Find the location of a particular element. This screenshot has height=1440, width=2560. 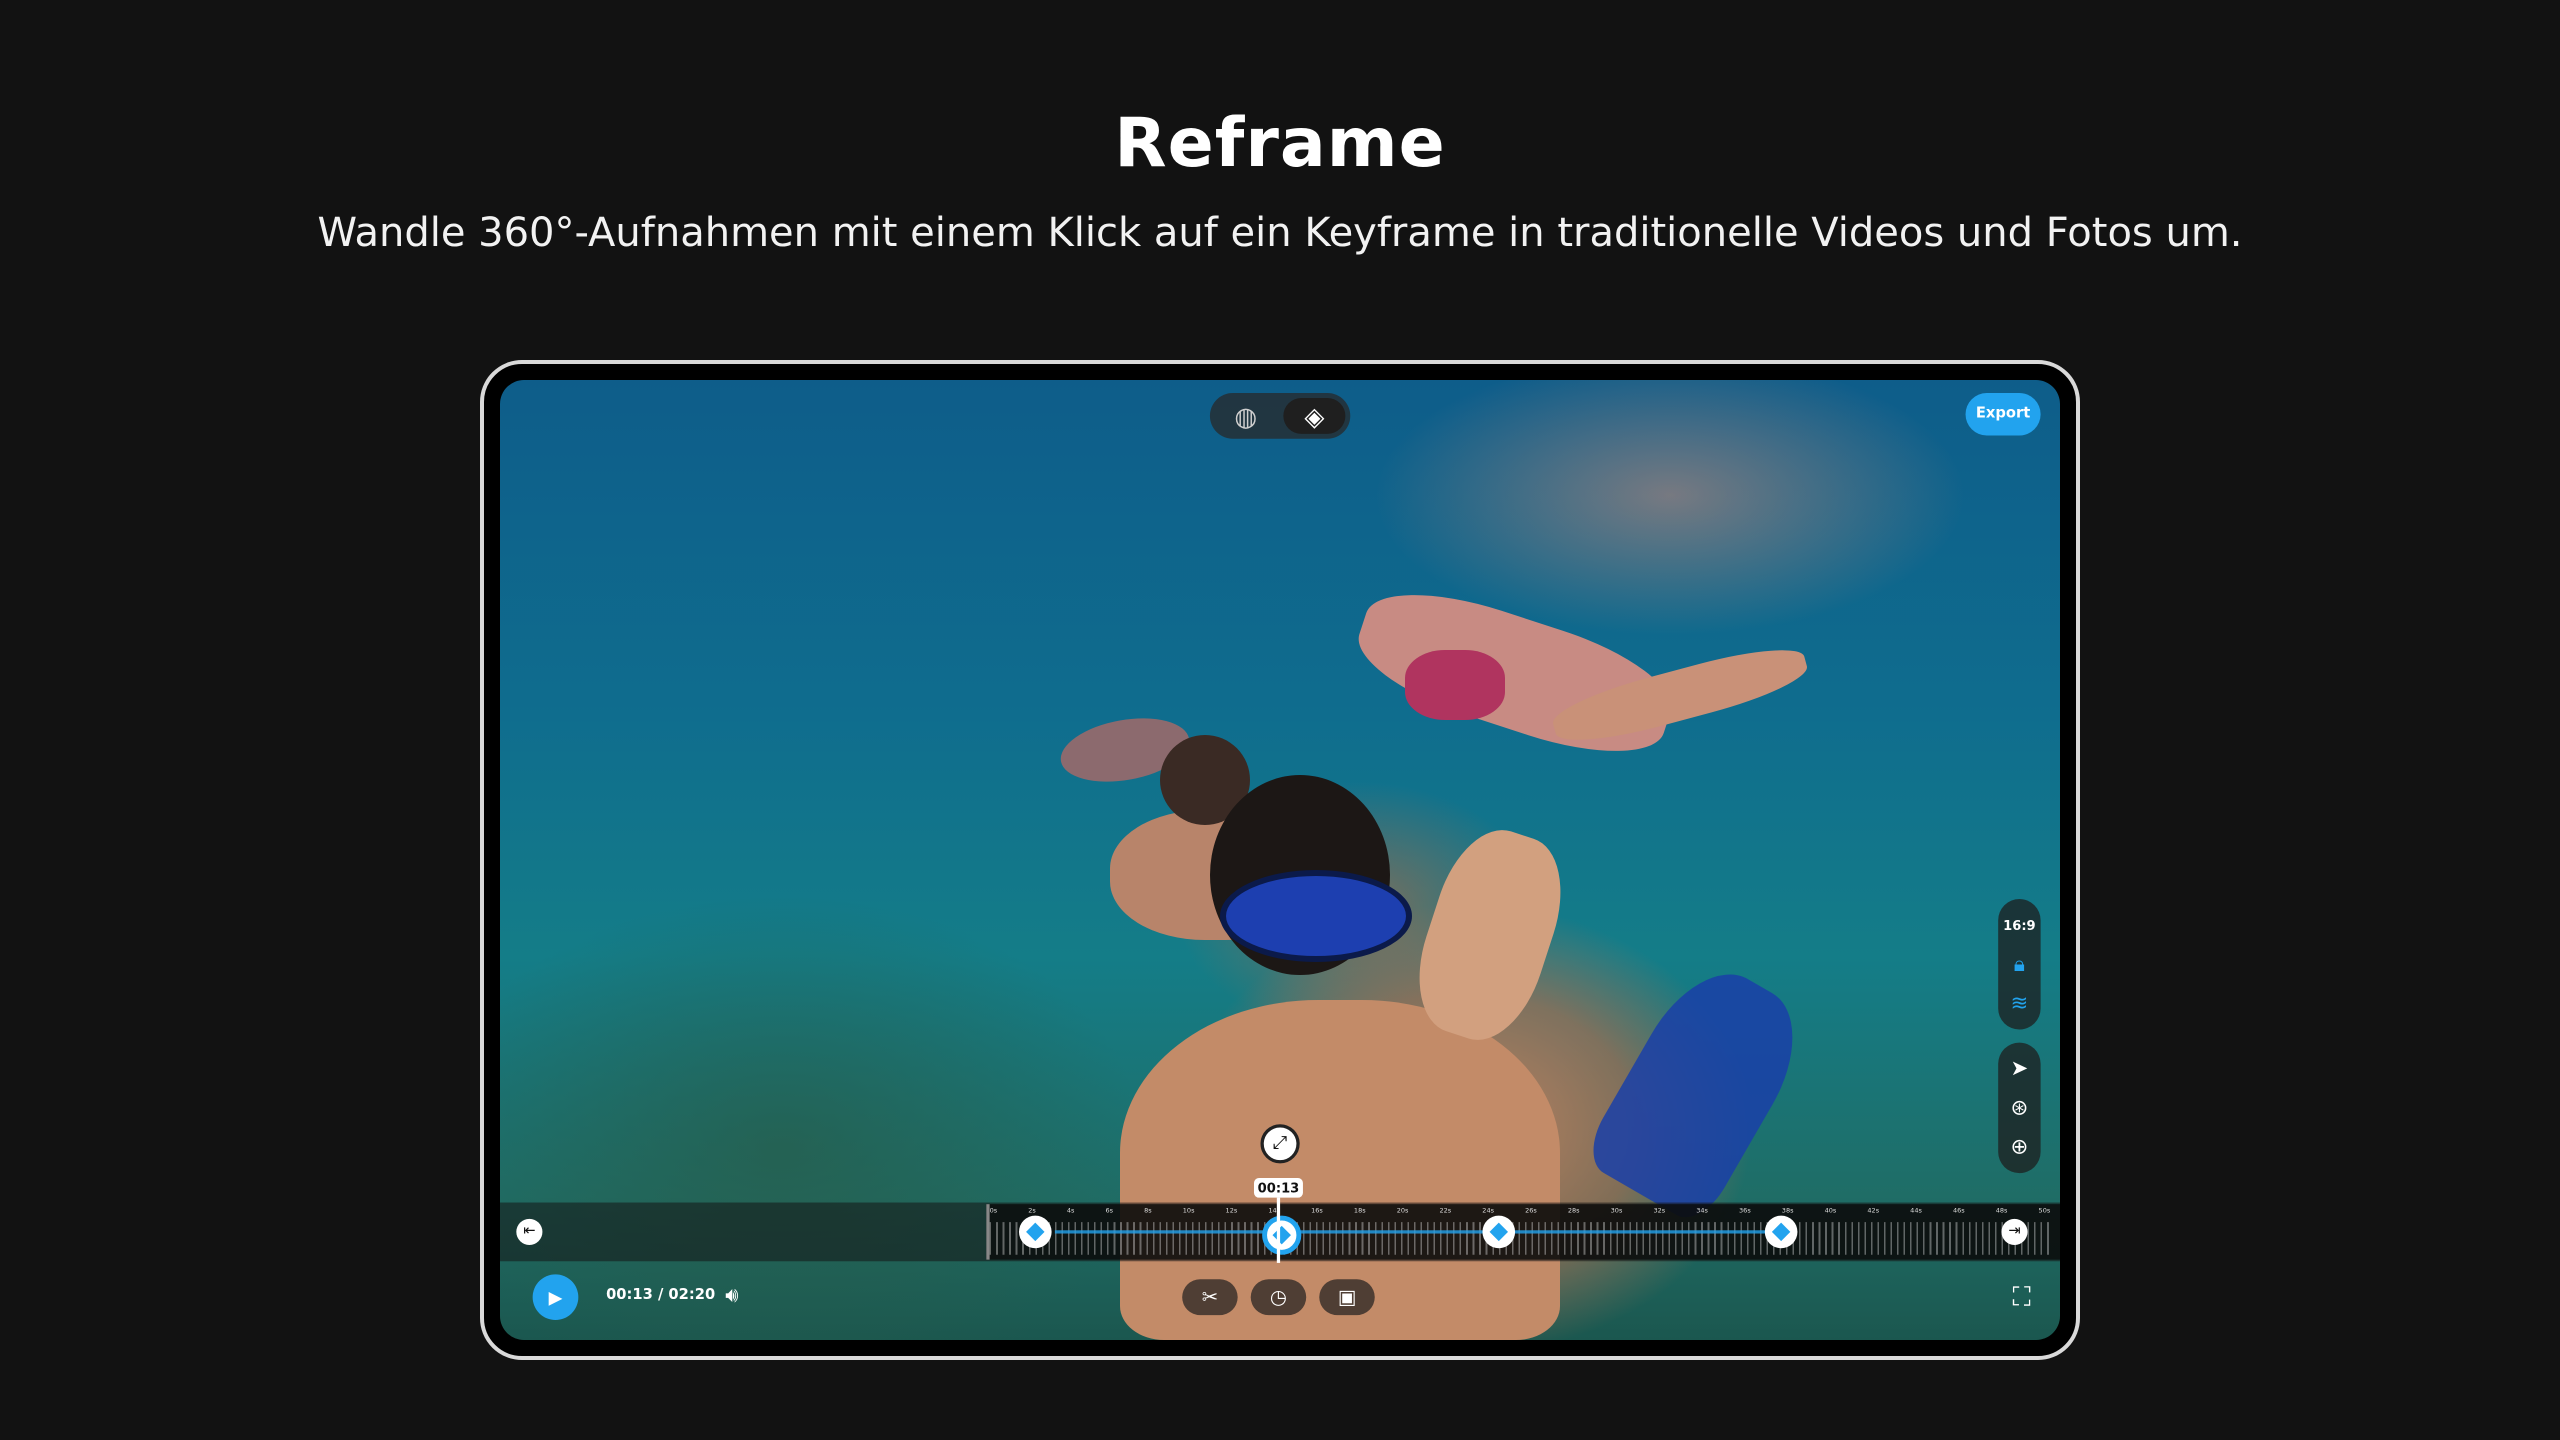

export-button: Export is located at coordinates (2003, 414).